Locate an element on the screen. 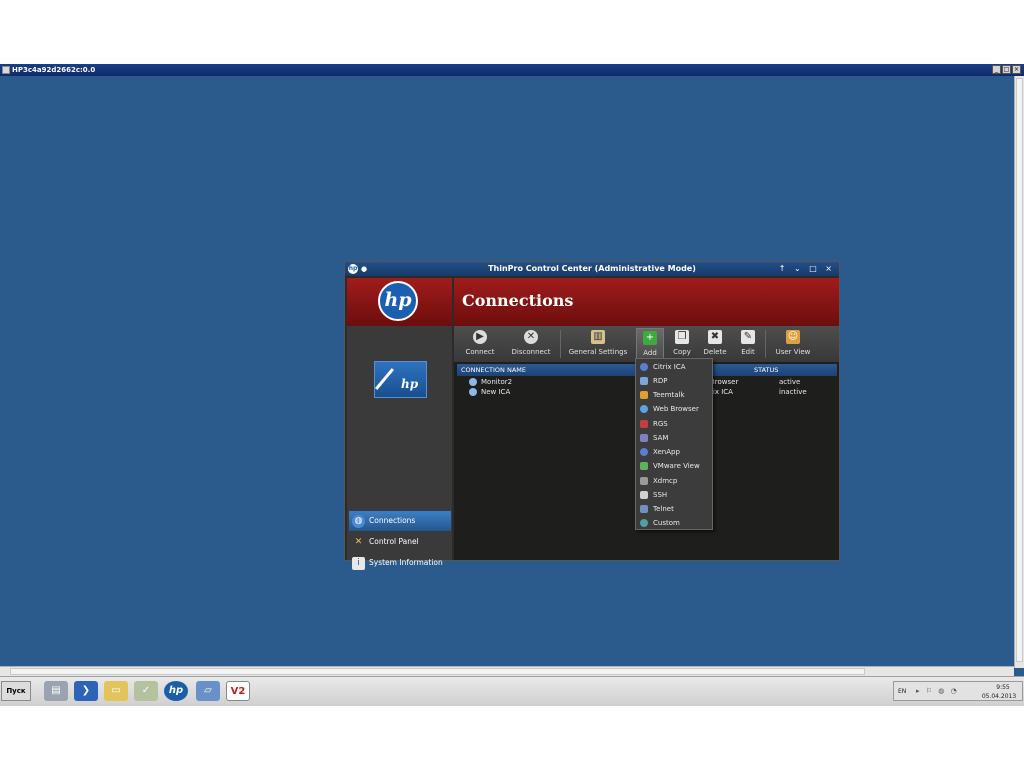 The height and width of the screenshot is (767, 1024). system-tray: EN ▸ ⚐ ◍ ◔ 9:55 05.04.2013 is located at coordinates (958, 691).